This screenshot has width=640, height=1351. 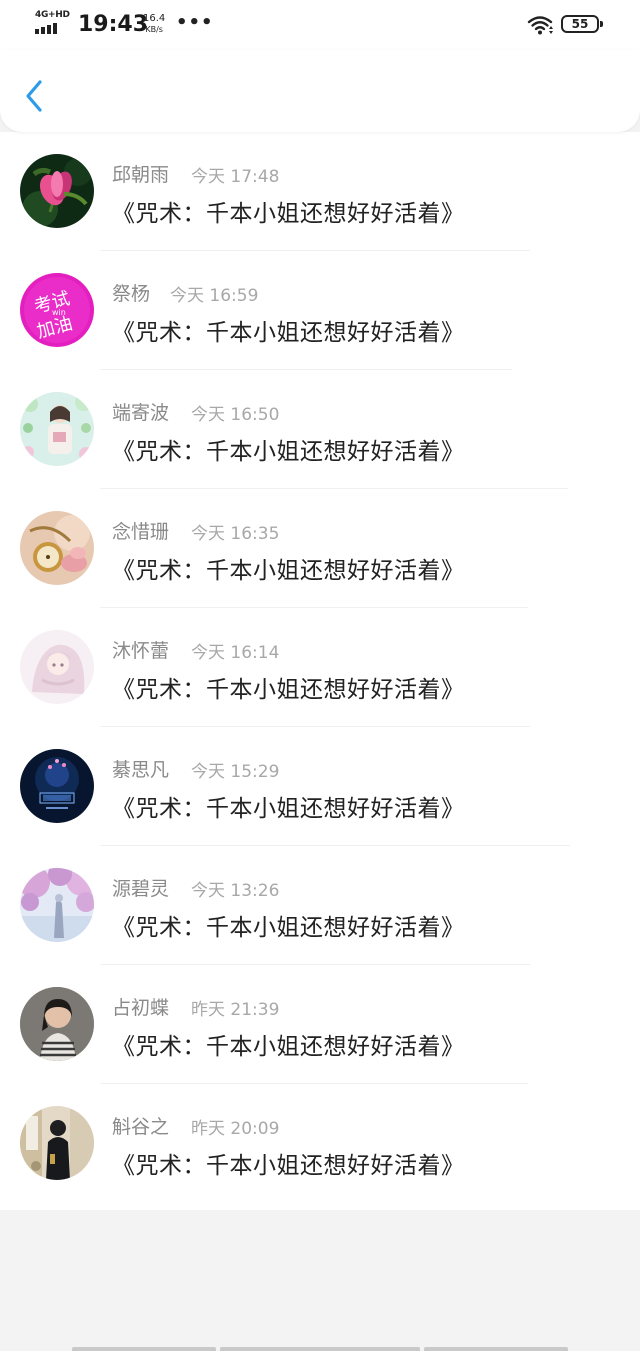 What do you see at coordinates (235, 177) in the screenshot?
I see `message-time: 今天 17:48` at bounding box center [235, 177].